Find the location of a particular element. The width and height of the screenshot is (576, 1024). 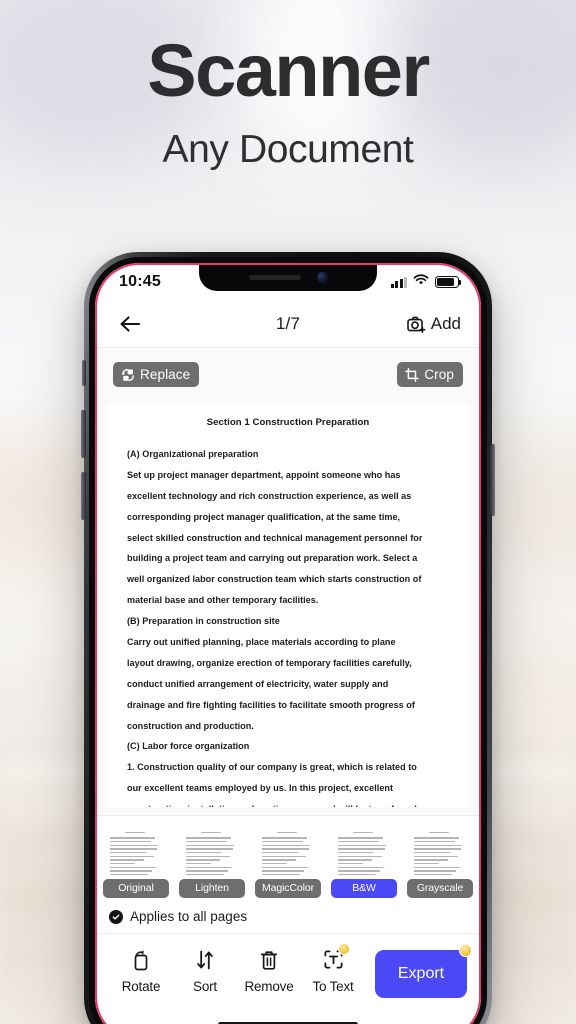

edit-actions-row: Replace Crop is located at coordinates (288, 374).